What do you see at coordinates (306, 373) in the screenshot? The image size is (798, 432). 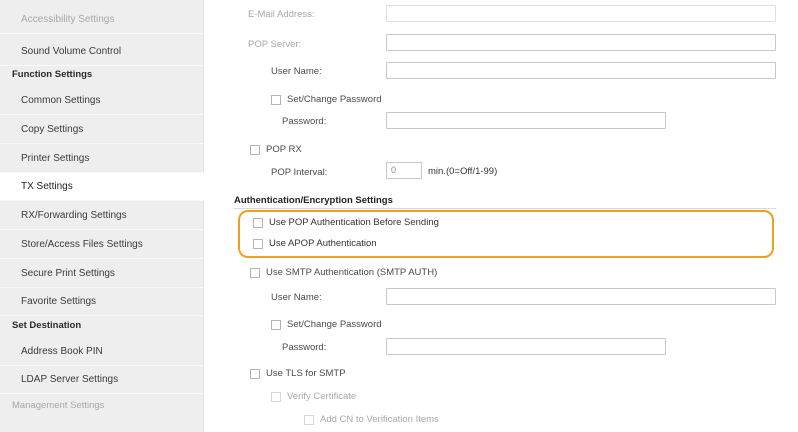 I see `use-tls-label: Use TLS for SMTP` at bounding box center [306, 373].